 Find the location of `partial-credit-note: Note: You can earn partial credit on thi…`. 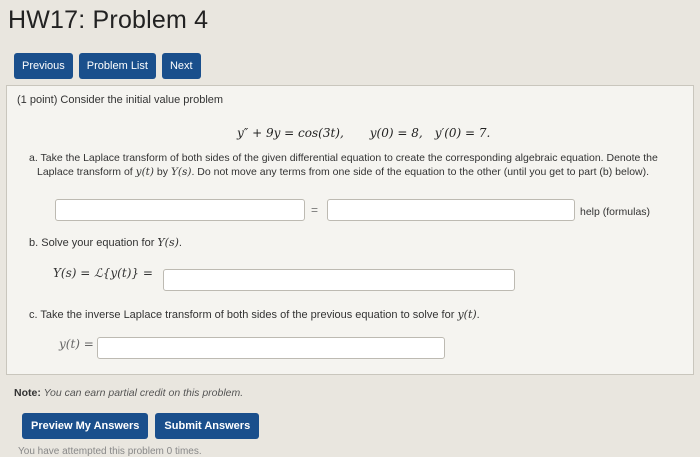

partial-credit-note: Note: You can earn partial credit on thi… is located at coordinates (128, 393).